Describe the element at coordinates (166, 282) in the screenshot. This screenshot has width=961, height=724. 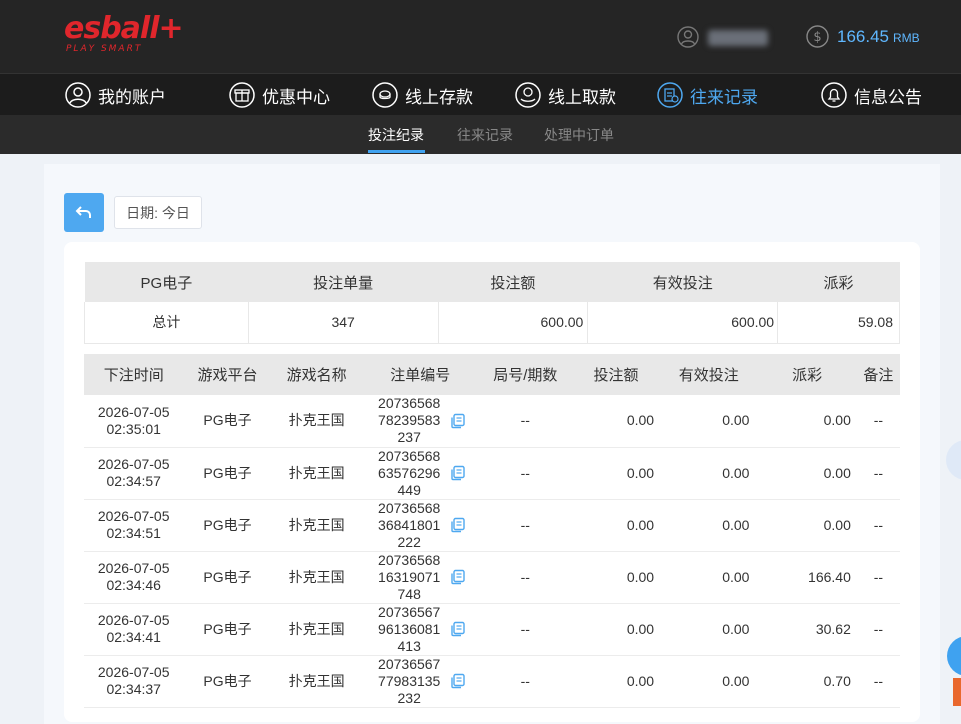
I see `summary-header: PG电子` at that location.